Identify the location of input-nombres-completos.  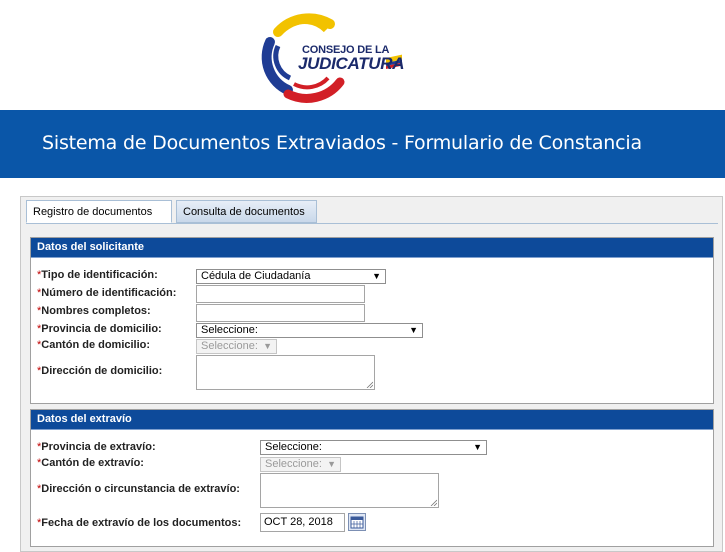
(280, 313).